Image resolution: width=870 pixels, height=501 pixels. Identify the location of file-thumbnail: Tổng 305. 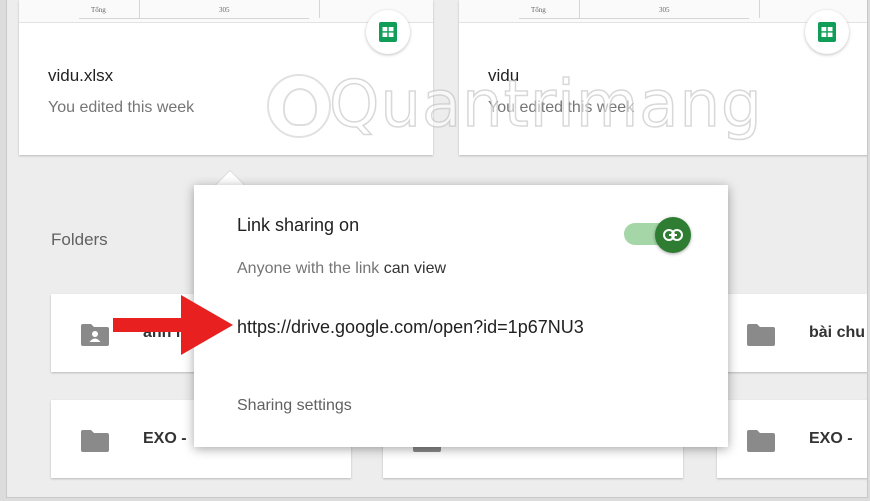
(663, 11).